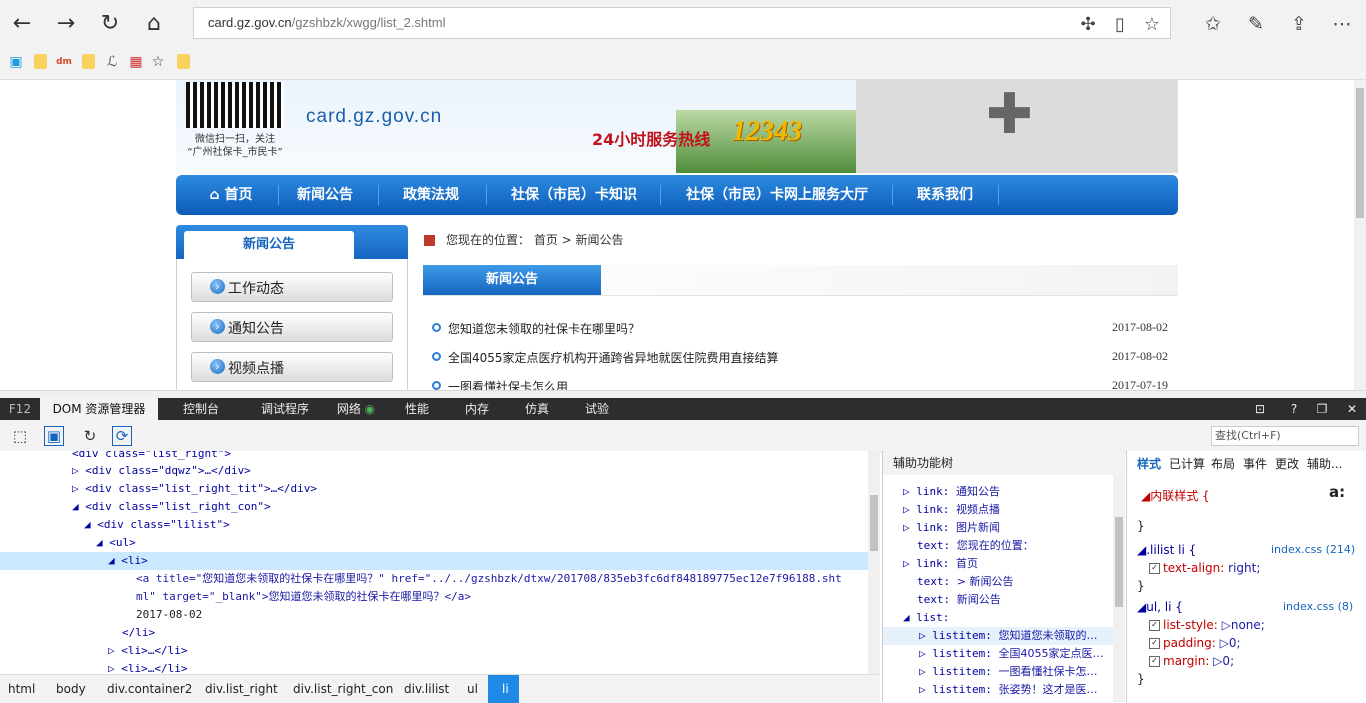 The height and width of the screenshot is (703, 1366). Describe the element at coordinates (122, 436) in the screenshot. I see `auto-refresh-icon: ⟳` at that location.